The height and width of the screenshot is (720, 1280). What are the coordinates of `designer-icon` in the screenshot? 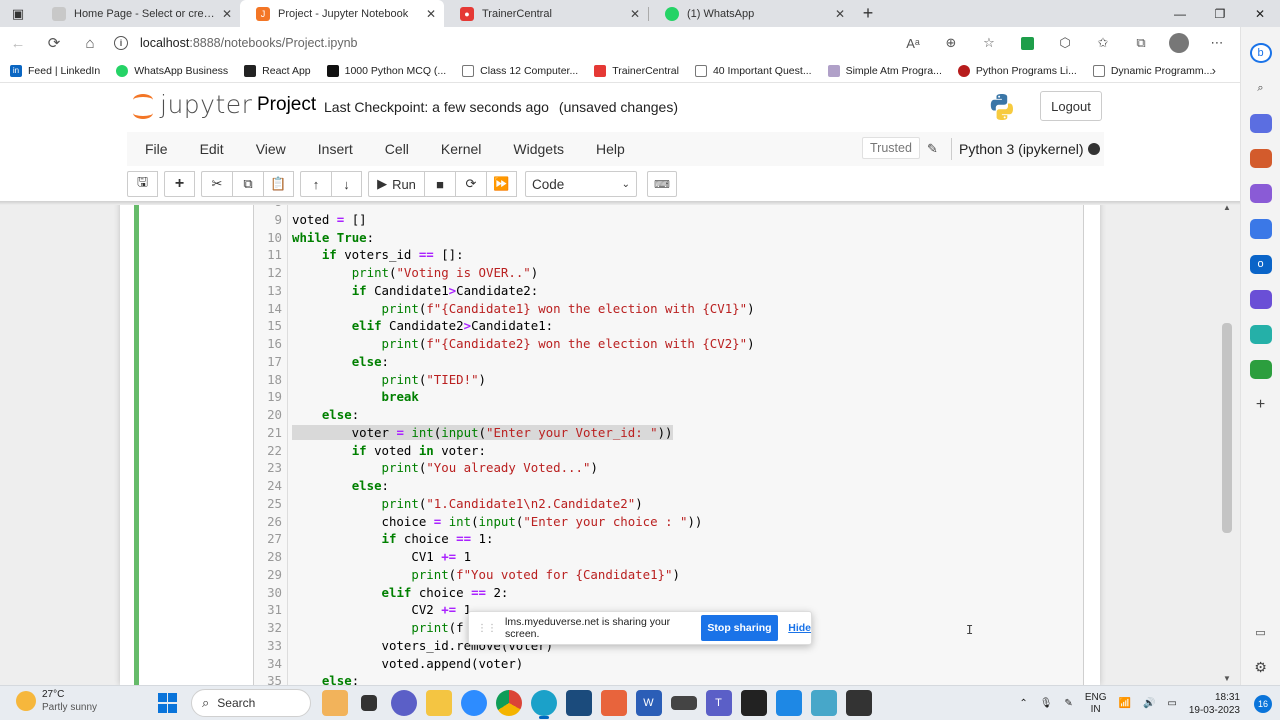 It's located at (1260, 299).